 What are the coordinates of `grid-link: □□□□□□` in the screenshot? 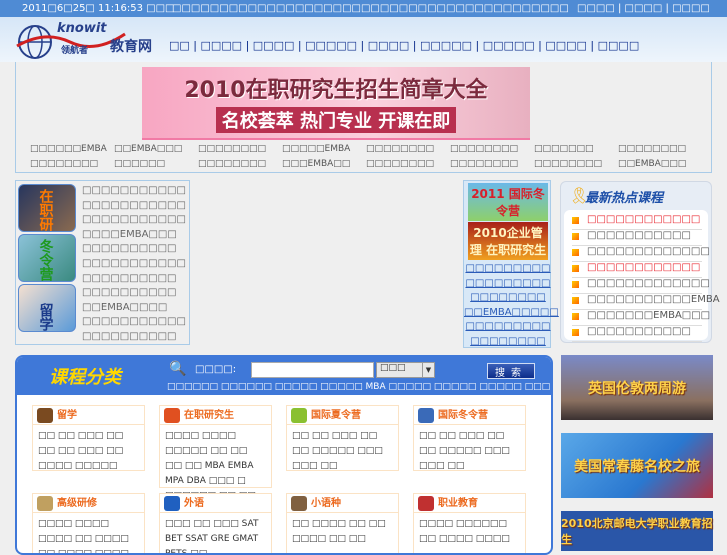 It's located at (139, 164).